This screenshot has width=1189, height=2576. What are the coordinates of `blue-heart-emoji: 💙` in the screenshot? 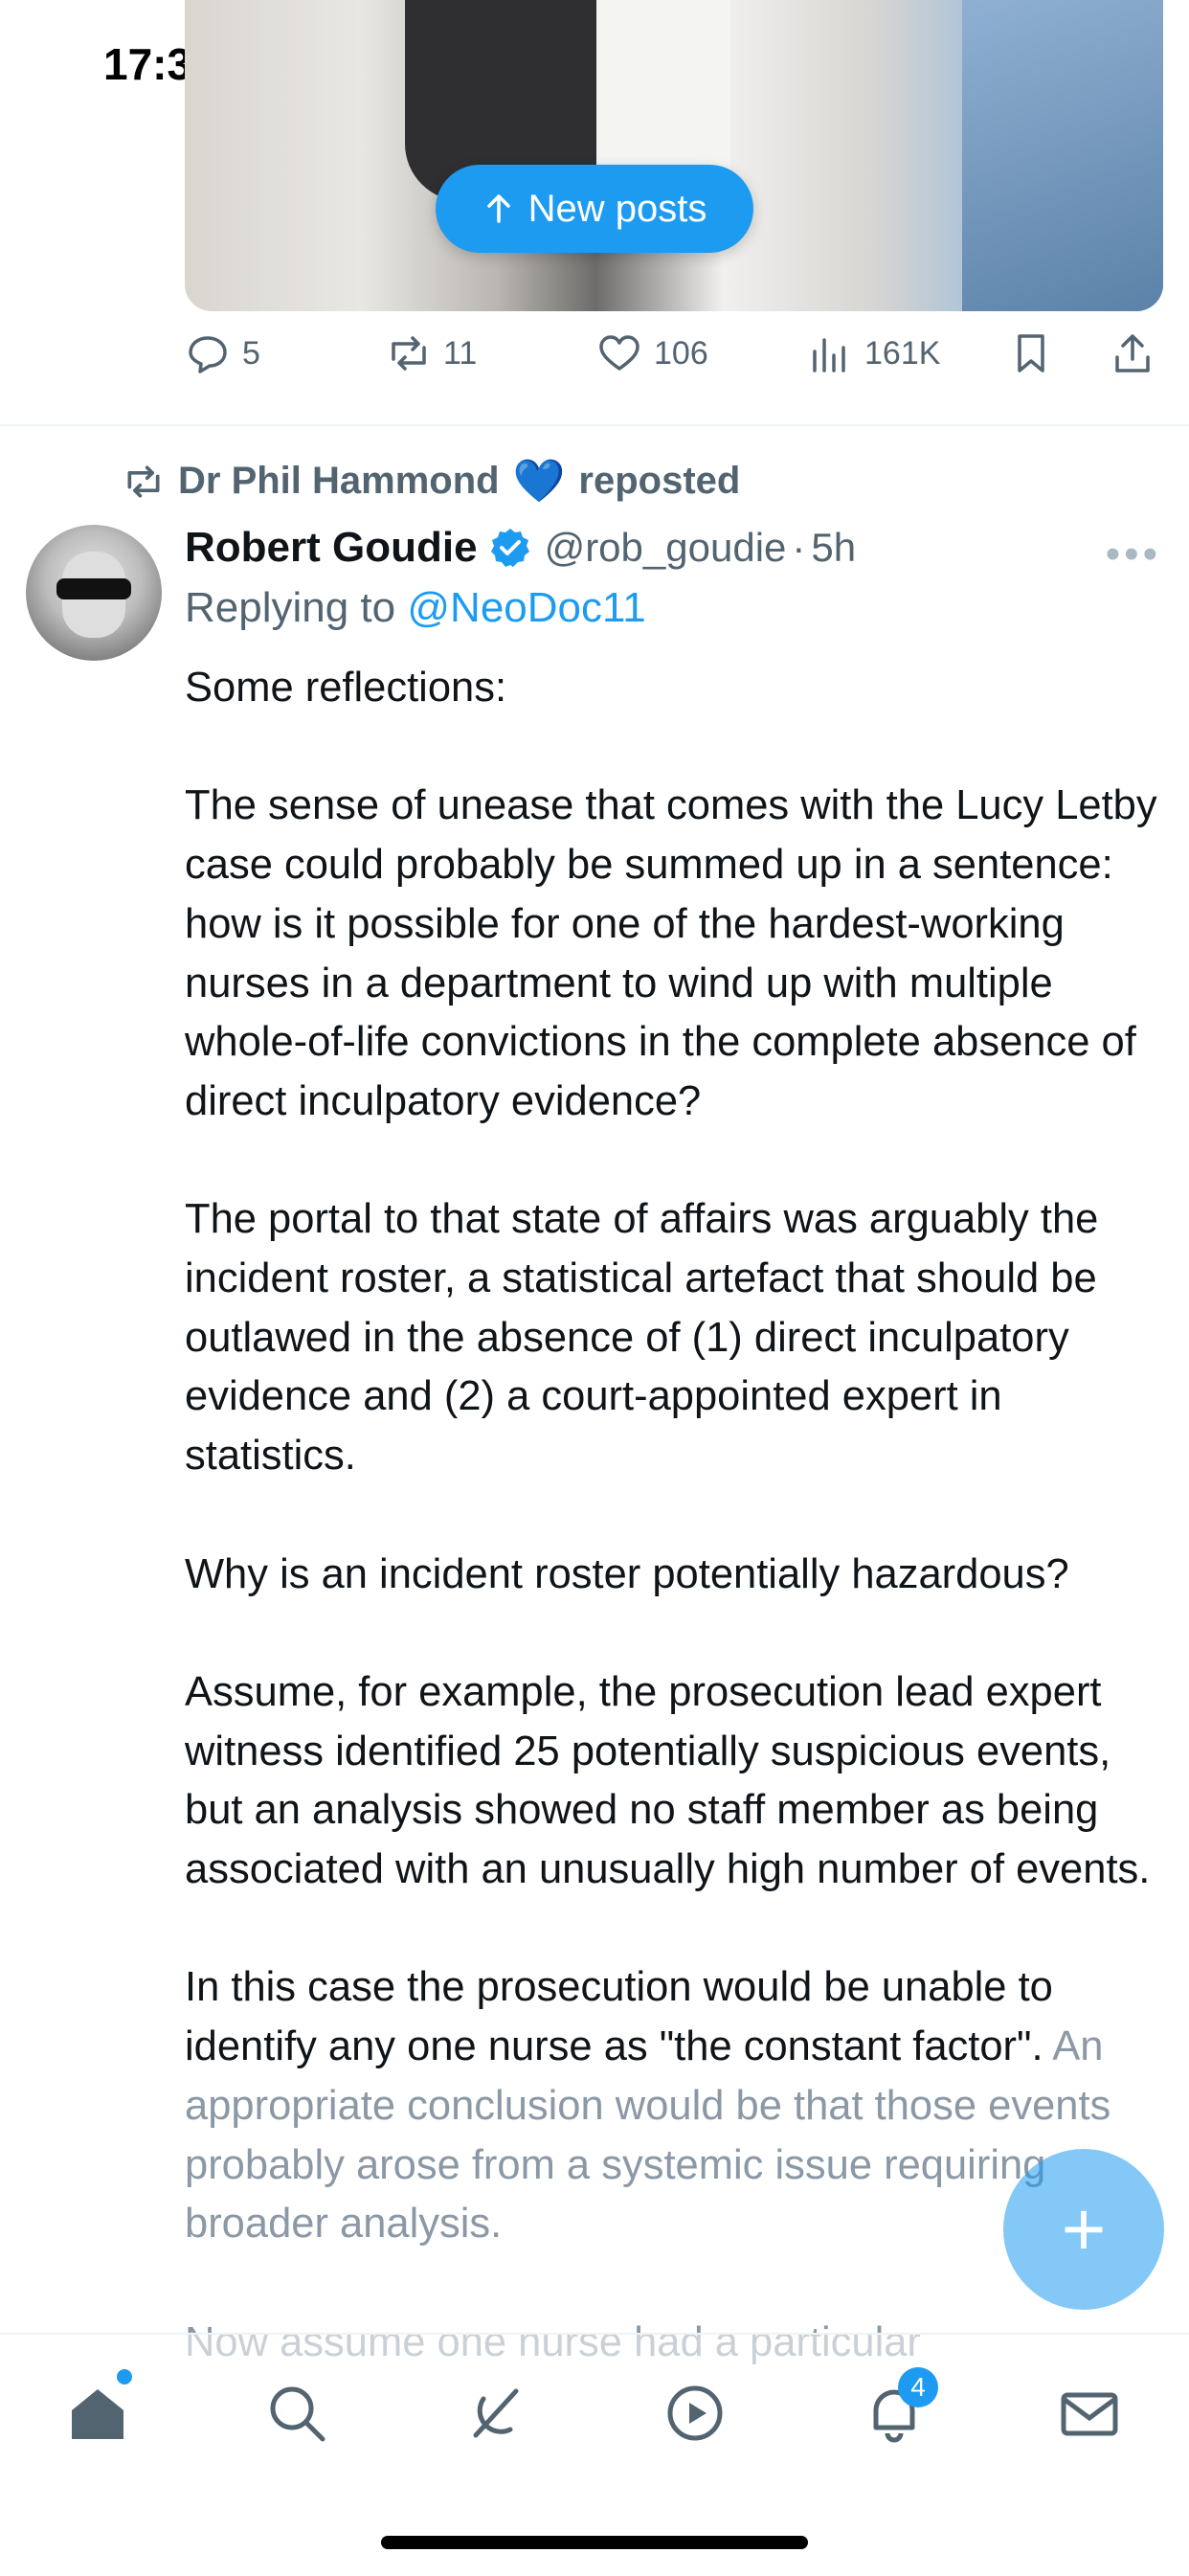 It's located at (539, 481).